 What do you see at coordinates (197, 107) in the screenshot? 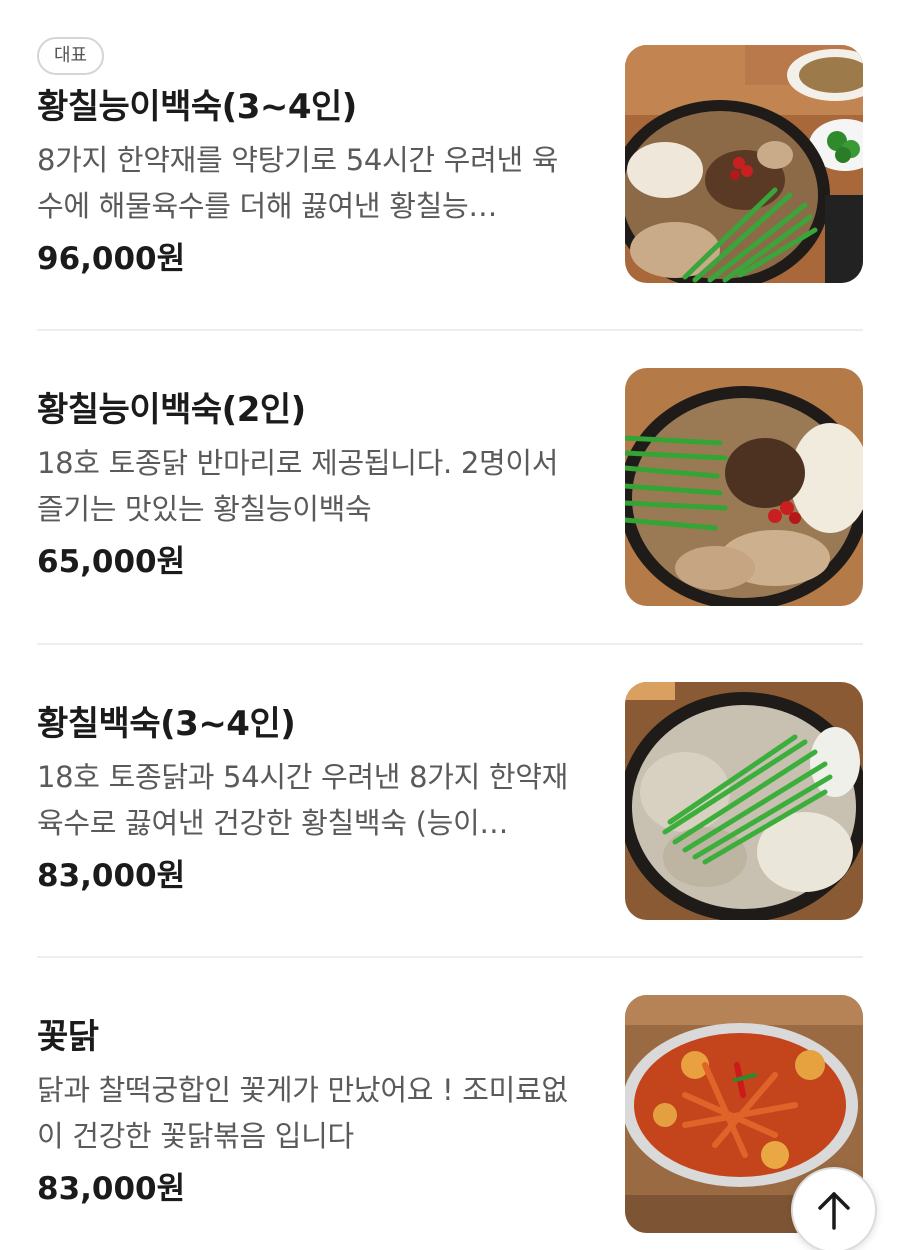
I see `menu-item-title: 황칠능이백숙(3~4인)` at bounding box center [197, 107].